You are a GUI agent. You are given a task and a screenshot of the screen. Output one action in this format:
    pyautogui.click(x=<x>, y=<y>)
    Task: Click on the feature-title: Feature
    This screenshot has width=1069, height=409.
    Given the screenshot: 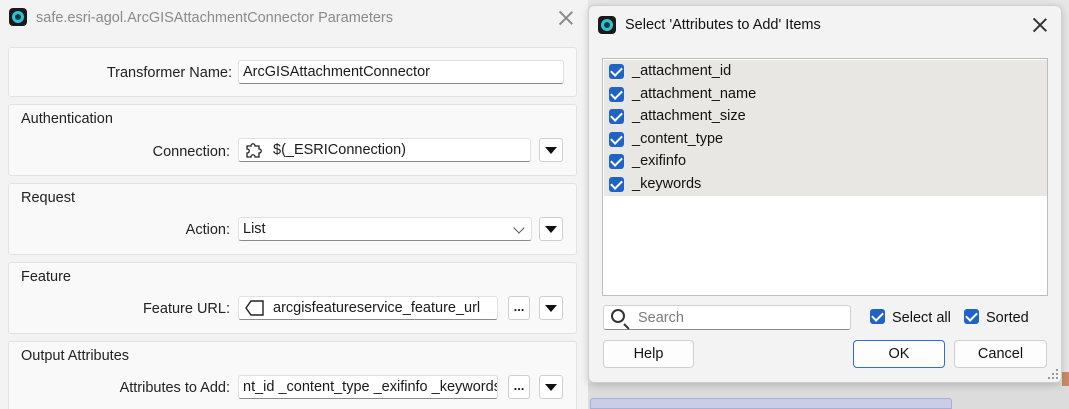 What is the action you would take?
    pyautogui.click(x=46, y=277)
    